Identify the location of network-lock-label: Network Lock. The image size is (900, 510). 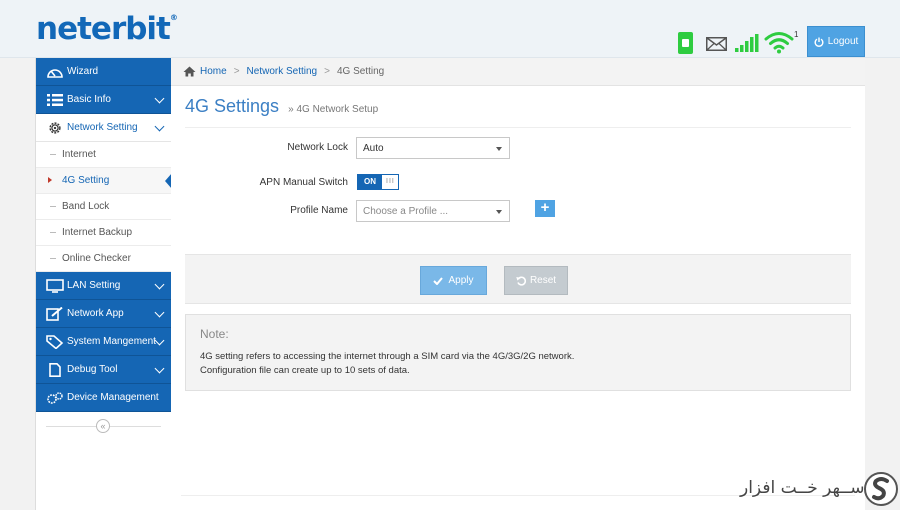
(317, 147).